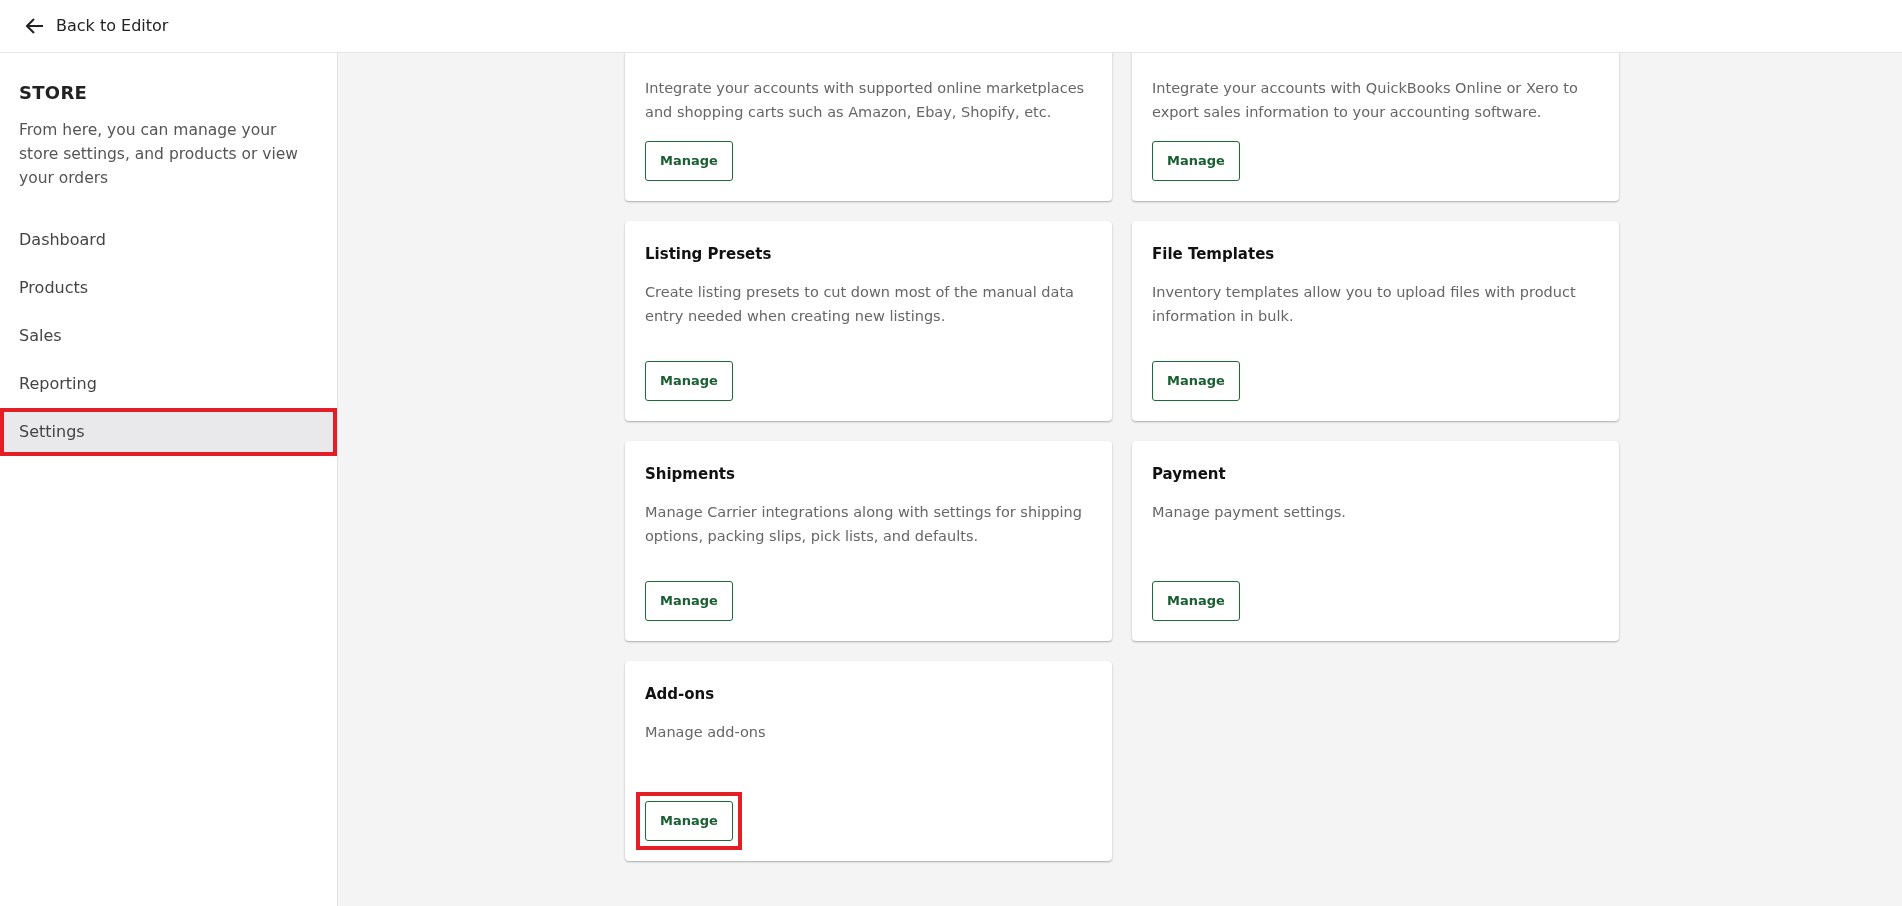 This screenshot has width=1902, height=906. What do you see at coordinates (159, 154) in the screenshot?
I see `sidebar-description: From here, you can manage your store settings, and products or view your orders` at bounding box center [159, 154].